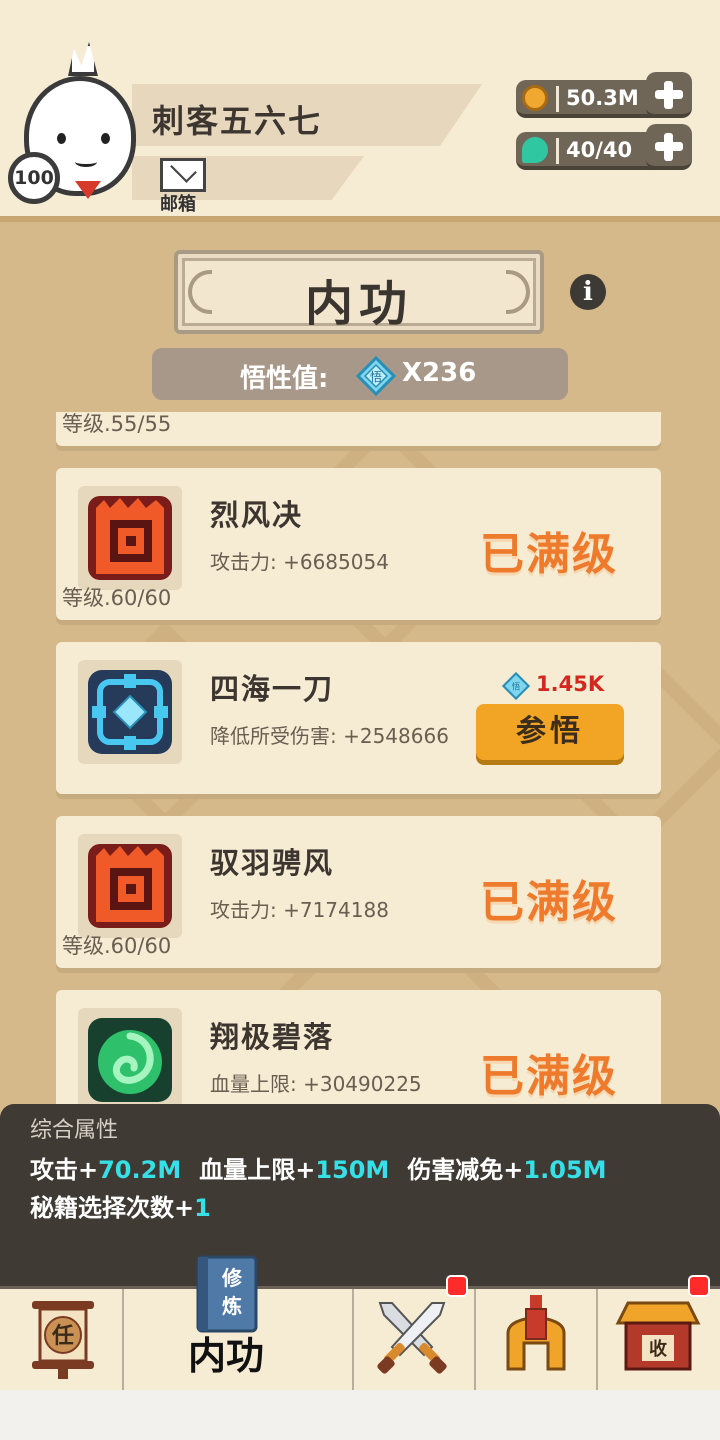 Image resolution: width=720 pixels, height=1440 pixels. Describe the element at coordinates (599, 150) in the screenshot. I see `energy-value: 40/40` at that location.